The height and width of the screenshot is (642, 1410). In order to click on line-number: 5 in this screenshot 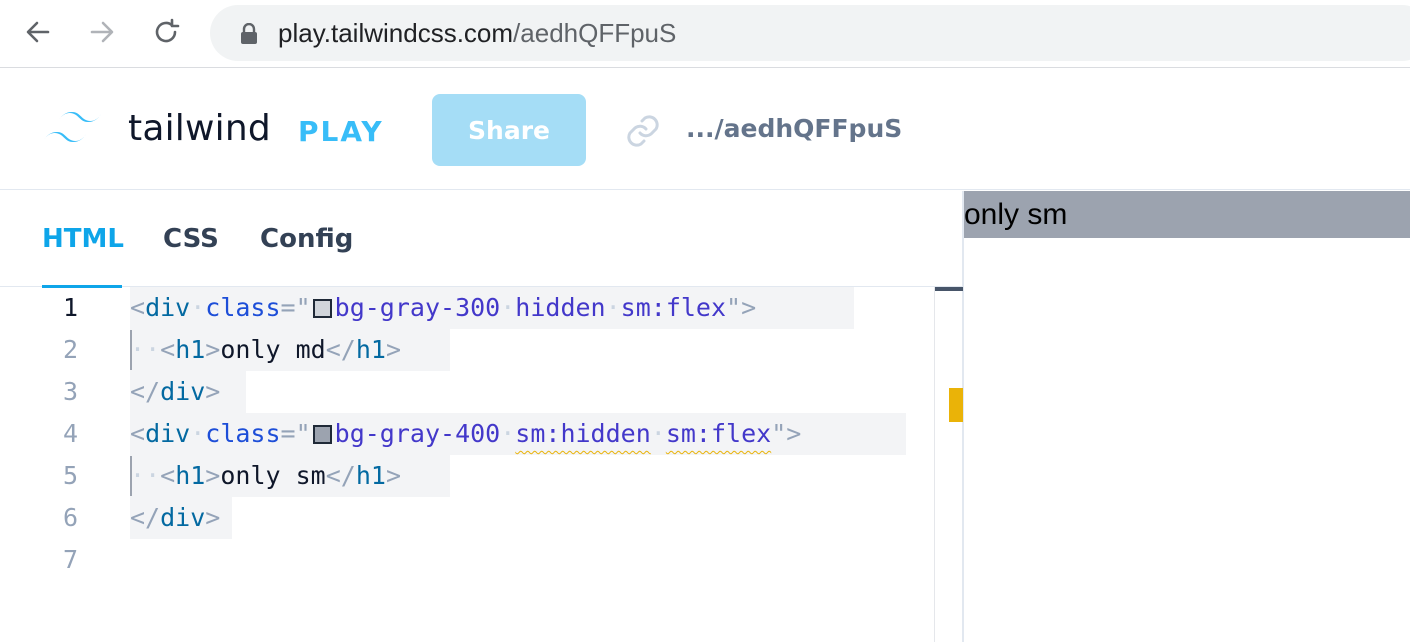, I will do `click(70, 475)`.